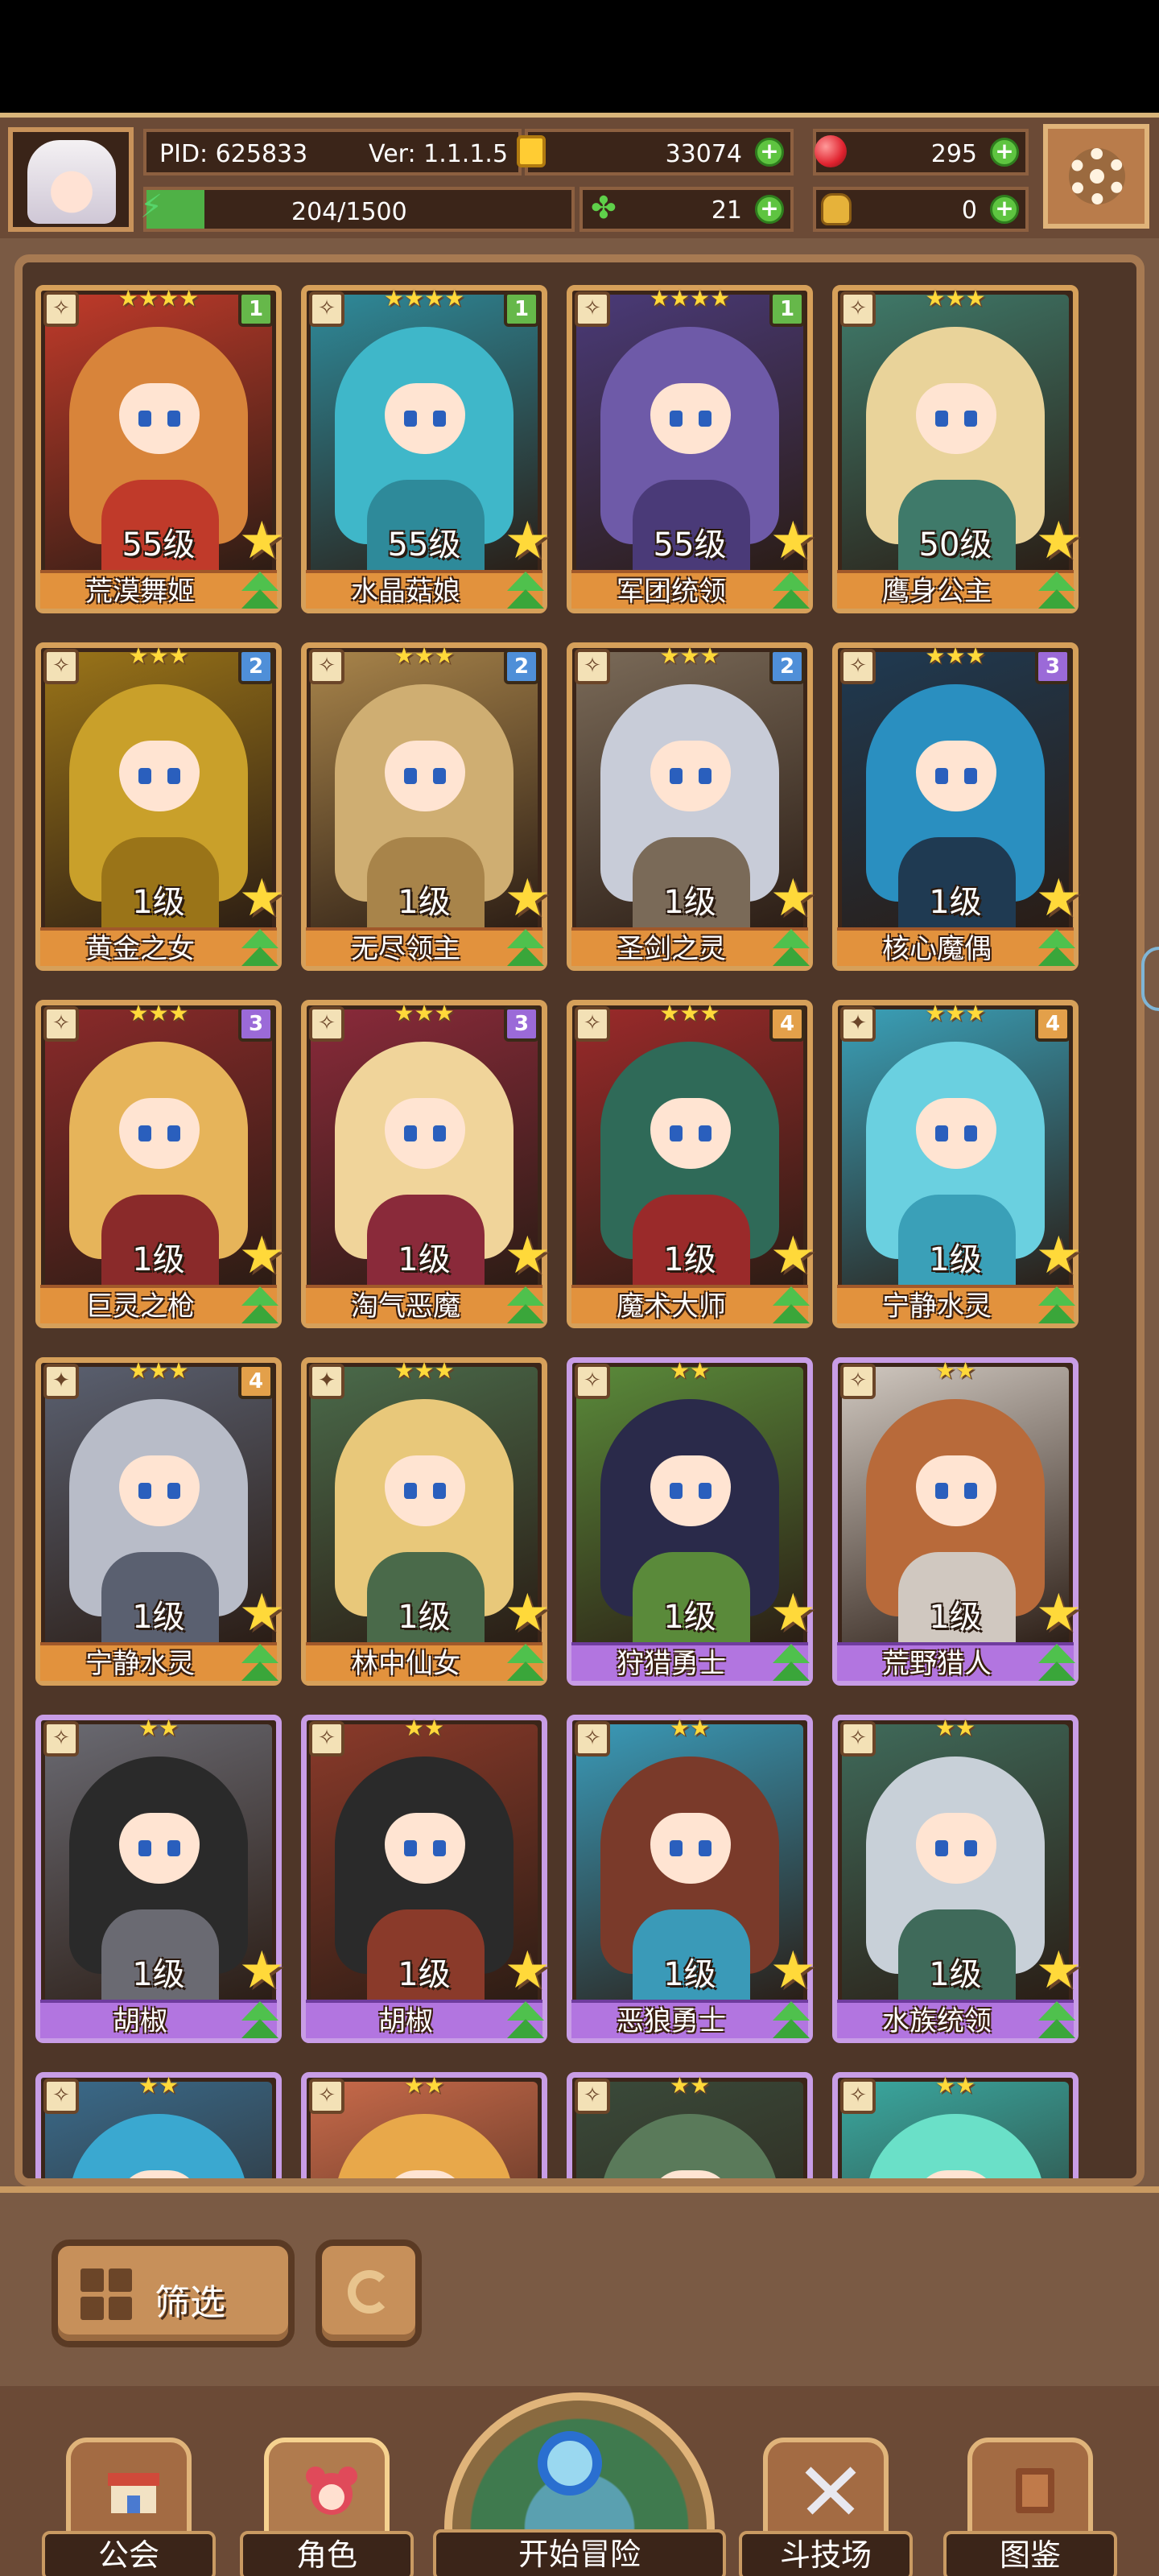 The height and width of the screenshot is (2576, 1159). What do you see at coordinates (957, 806) in the screenshot?
I see `character-card: ✧ ★★★ 3 1级 核心魔偶 ★` at bounding box center [957, 806].